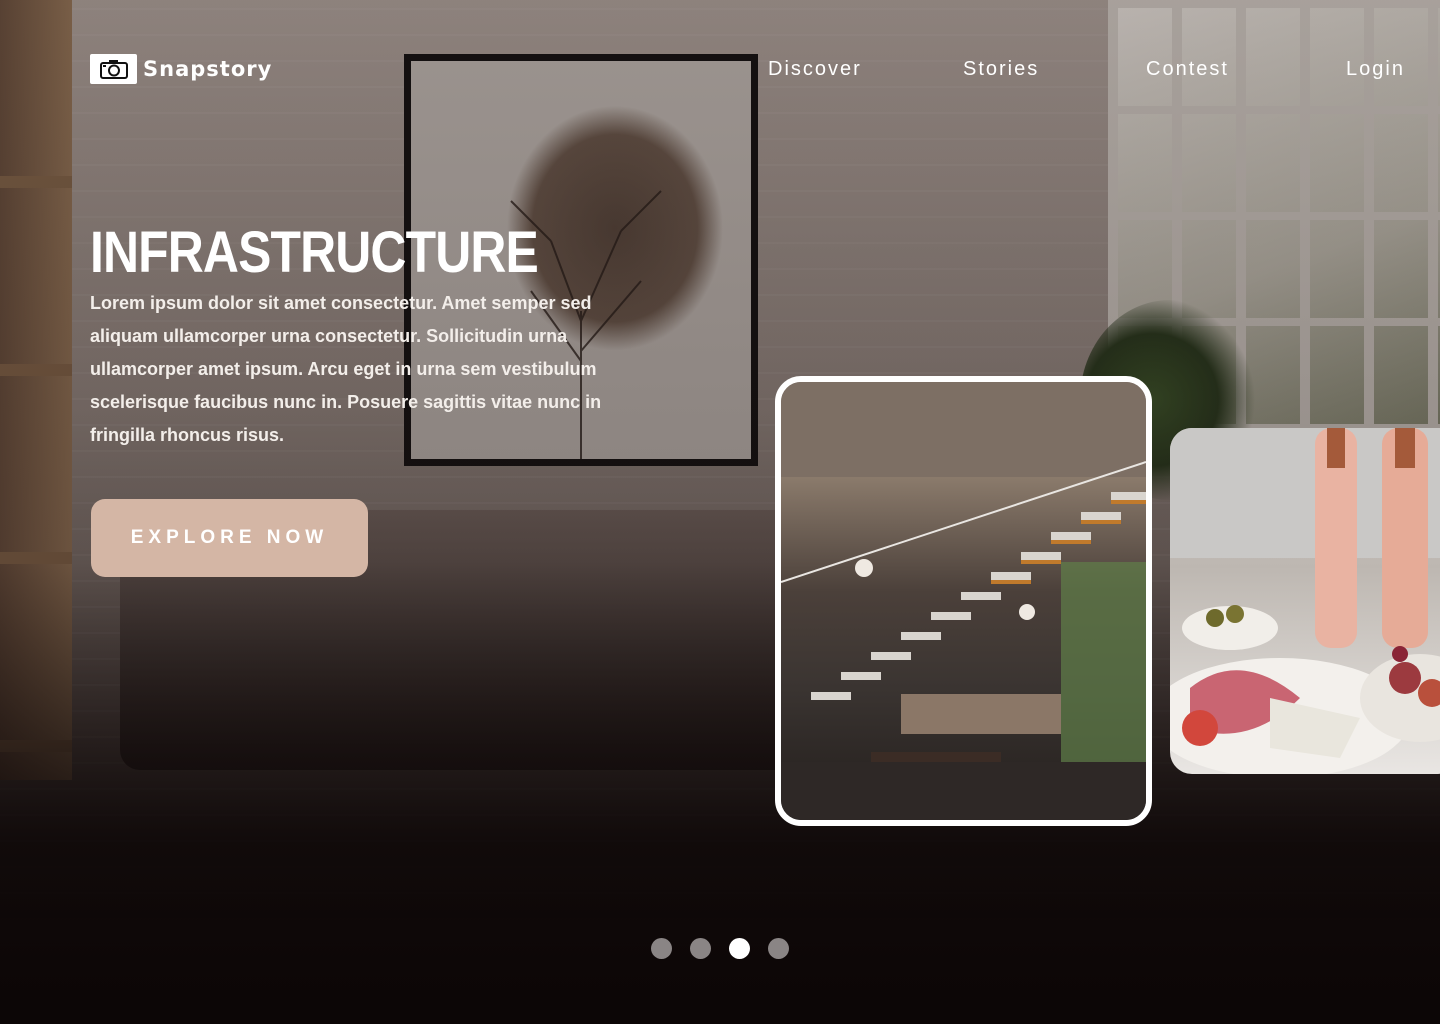 The width and height of the screenshot is (1440, 1024). Describe the element at coordinates (208, 69) in the screenshot. I see `brand-name: Snapstory` at that location.